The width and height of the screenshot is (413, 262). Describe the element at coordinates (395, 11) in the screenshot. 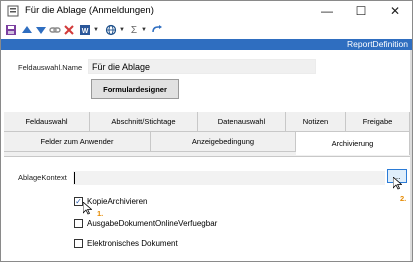

I see `close-button: ✕` at that location.